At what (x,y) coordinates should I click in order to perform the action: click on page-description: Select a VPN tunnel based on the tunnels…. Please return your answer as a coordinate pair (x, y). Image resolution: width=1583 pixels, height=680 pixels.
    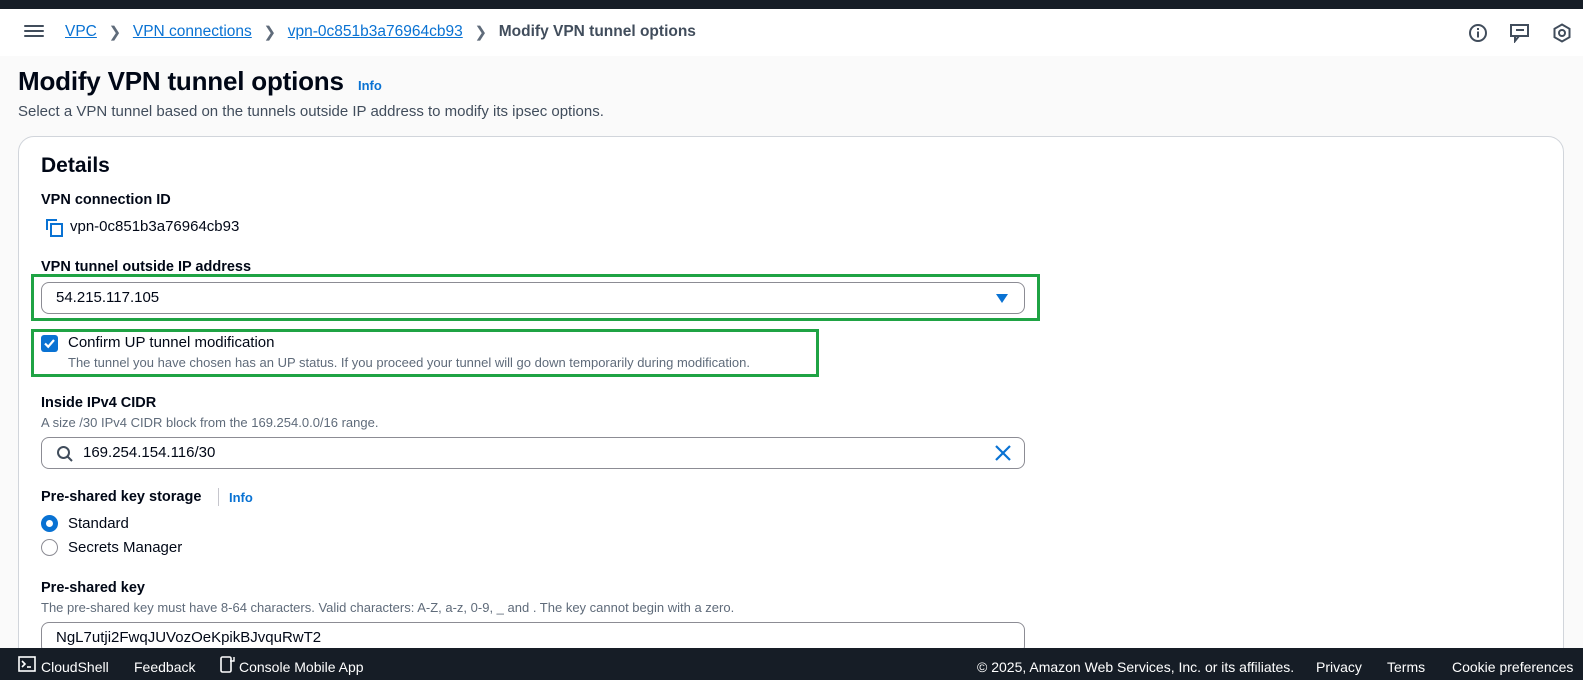
    Looking at the image, I should click on (311, 111).